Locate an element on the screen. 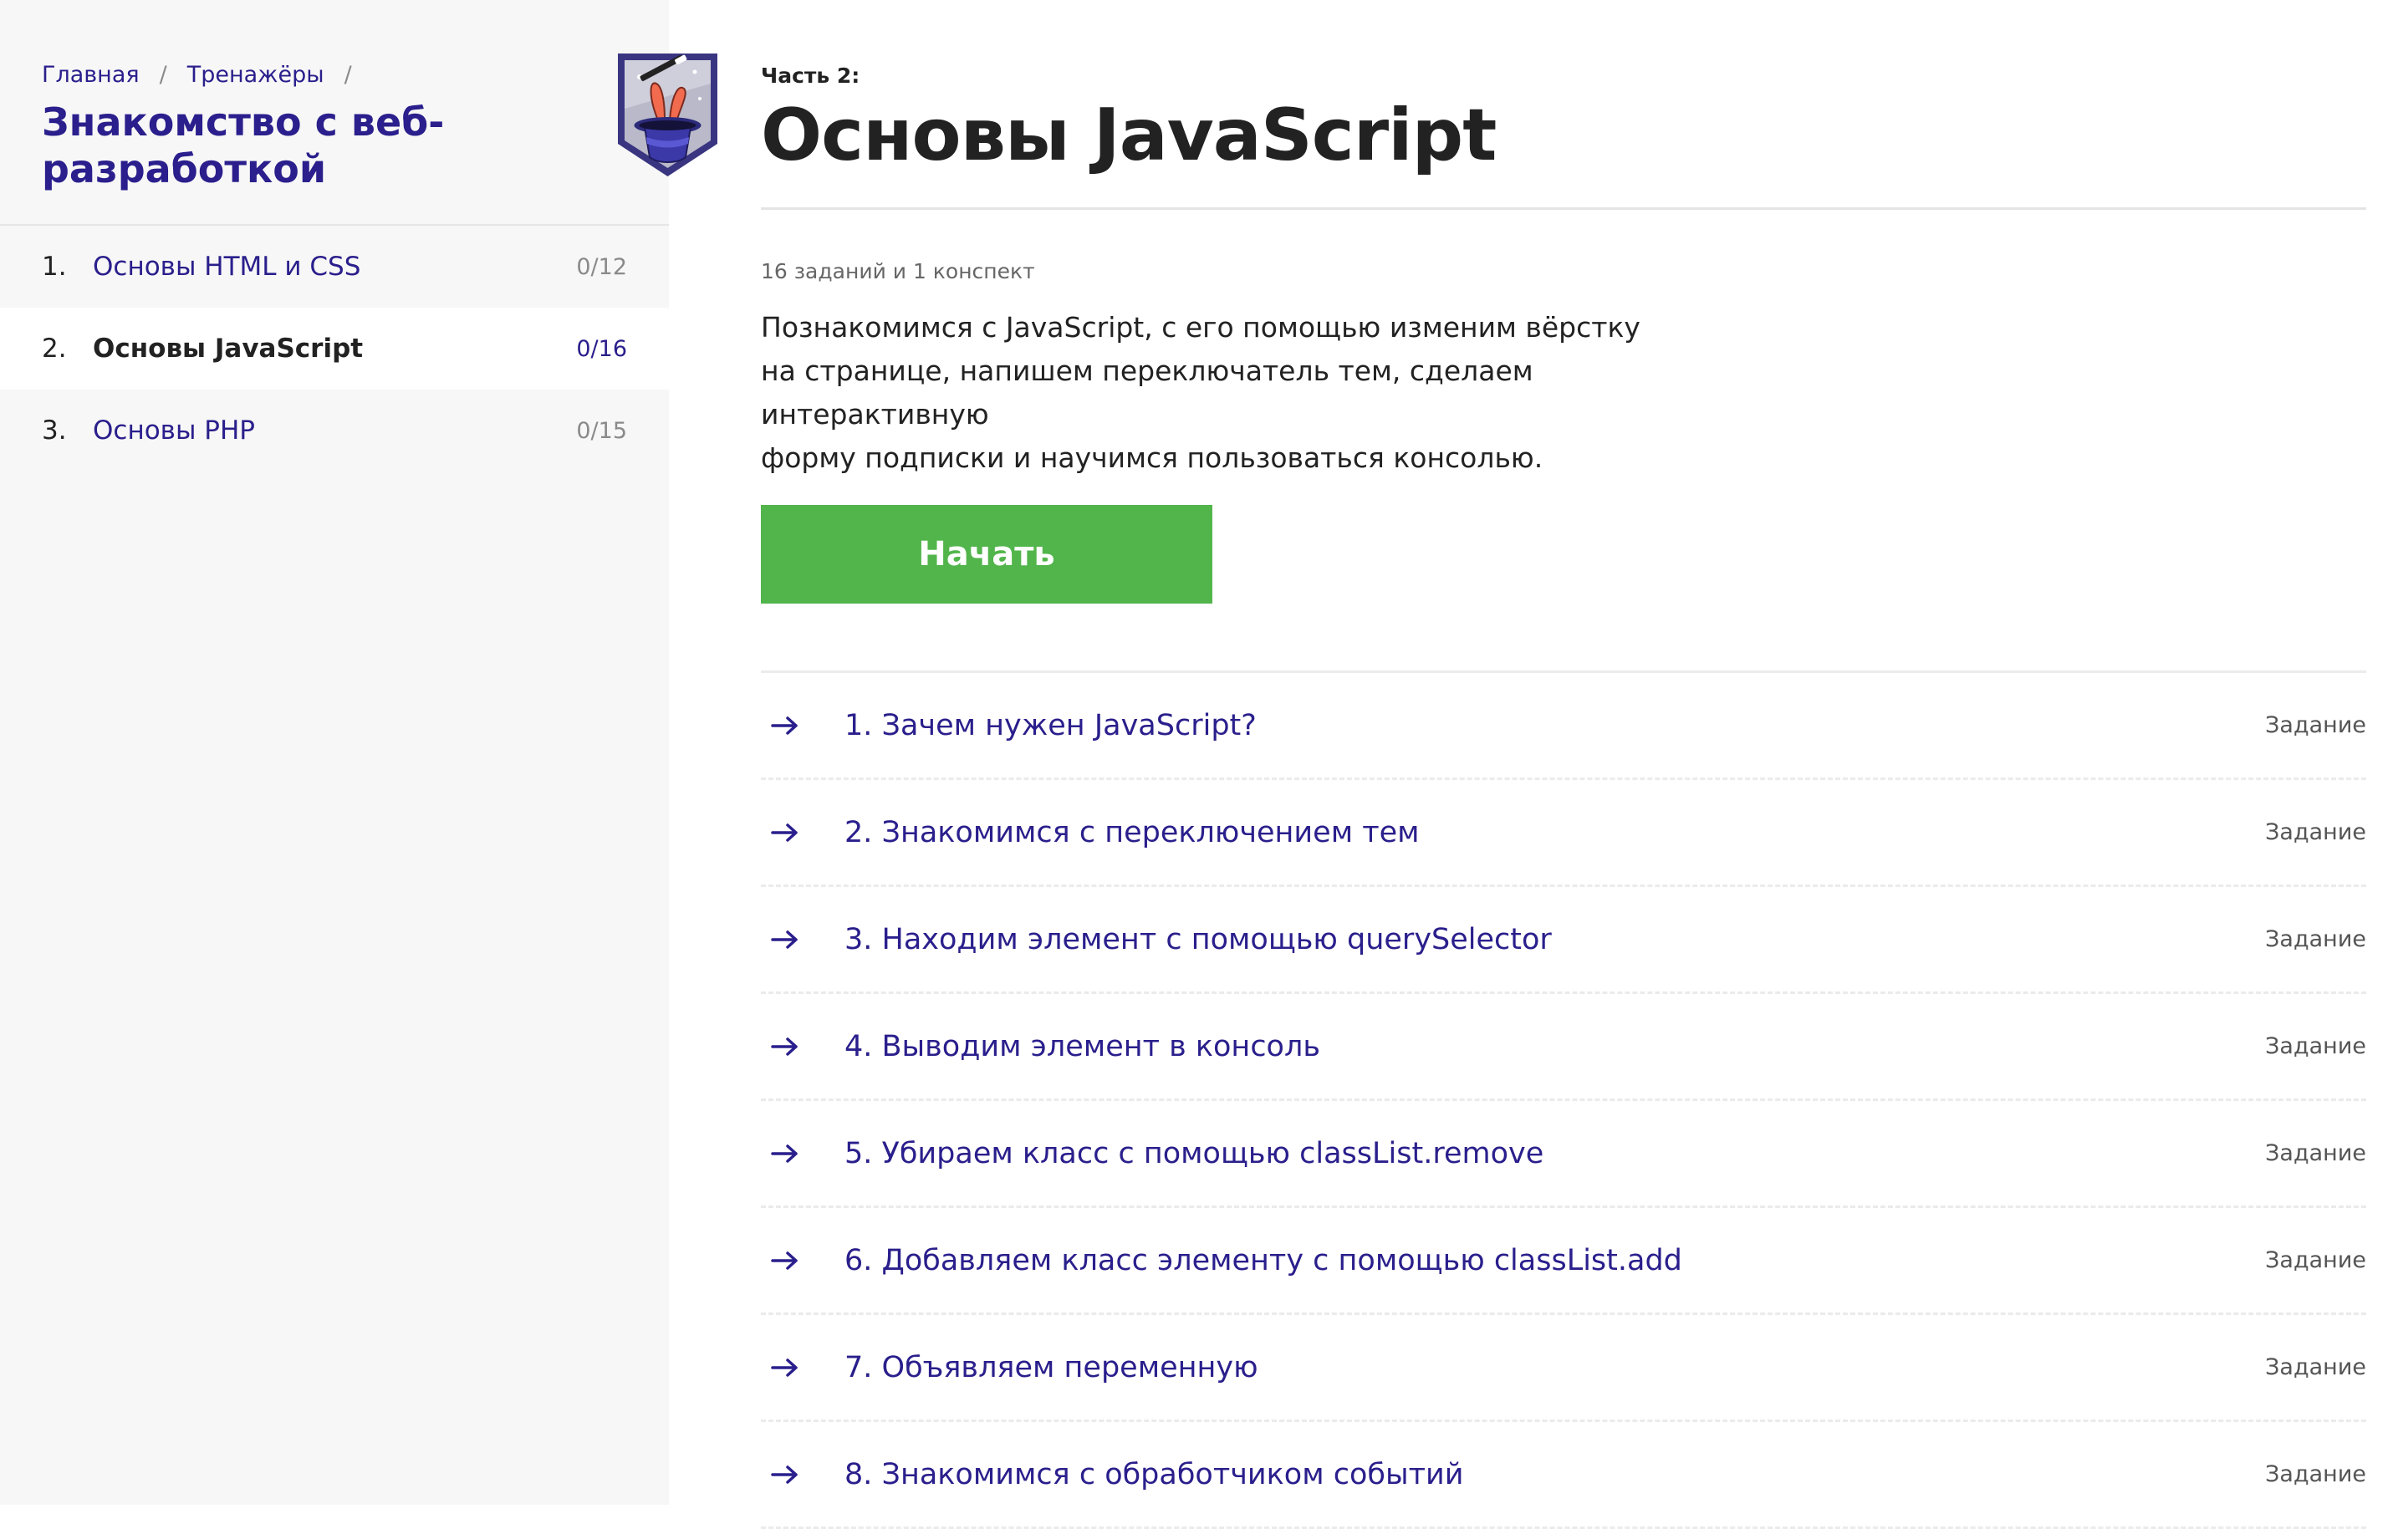 The height and width of the screenshot is (1529, 2408). task-row: 4. Выводим элемент в консоль Задание is located at coordinates (1563, 1047).